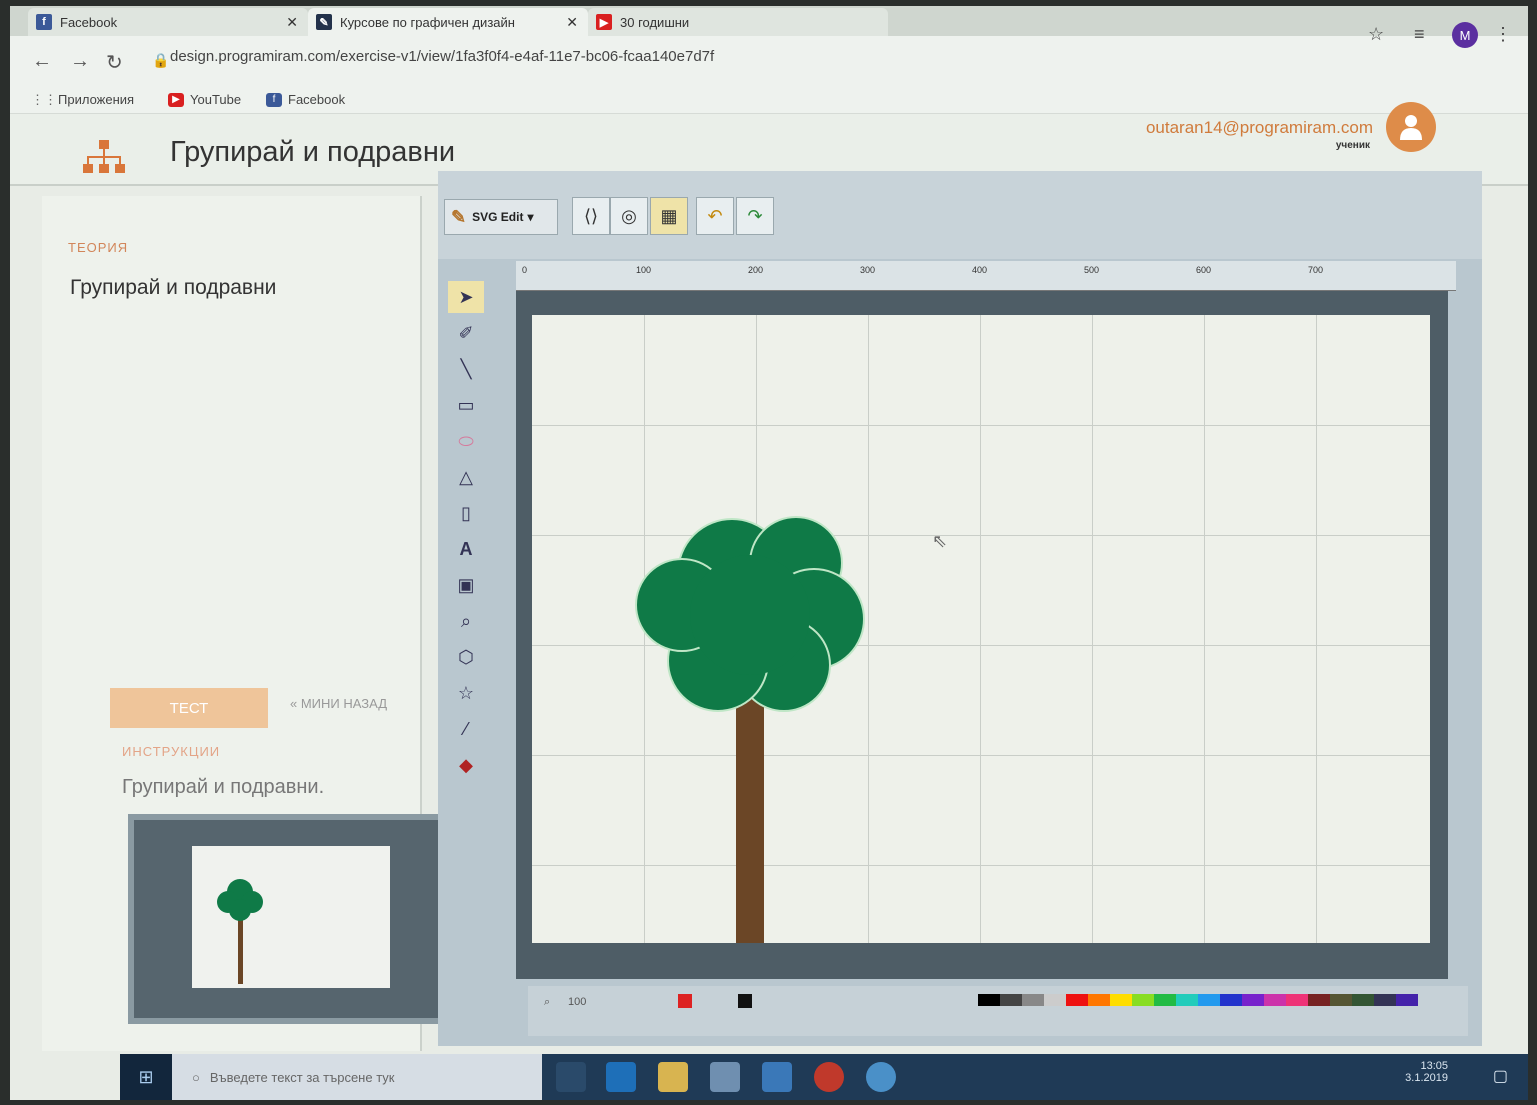  I want to click on select-tool-icon: ➤, so click(466, 297).